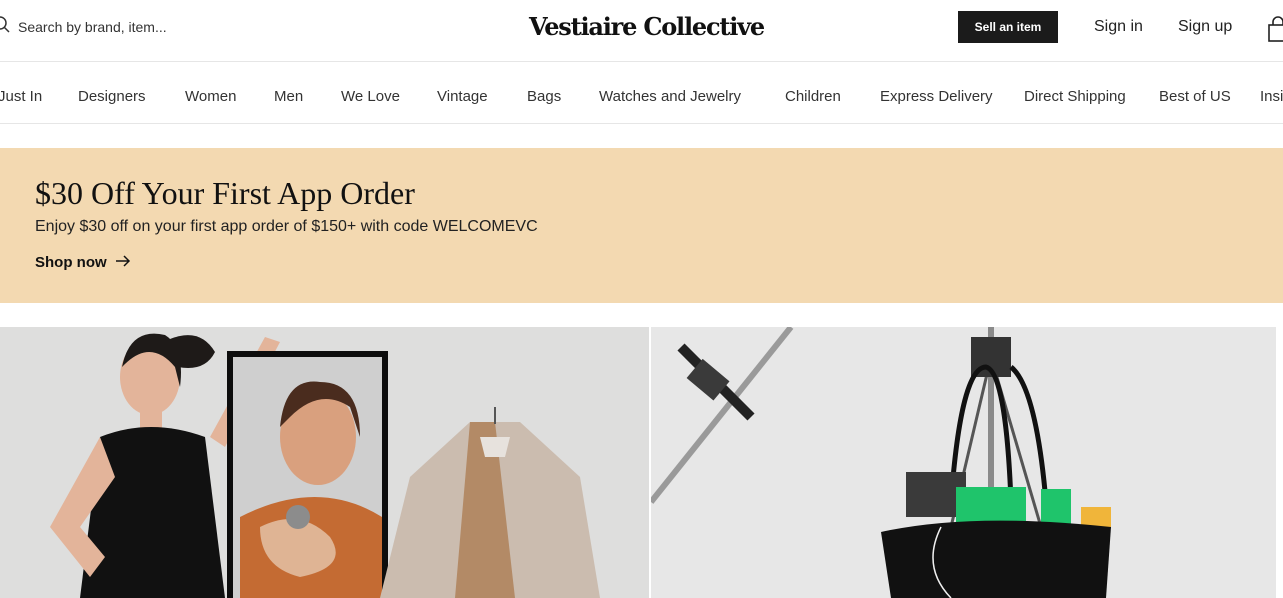  What do you see at coordinates (71, 262) in the screenshot?
I see `shop-now-label: Shop now` at bounding box center [71, 262].